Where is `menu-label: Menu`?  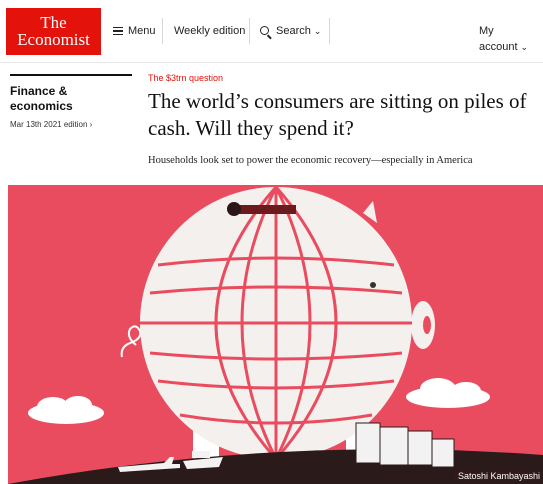 menu-label: Menu is located at coordinates (142, 31).